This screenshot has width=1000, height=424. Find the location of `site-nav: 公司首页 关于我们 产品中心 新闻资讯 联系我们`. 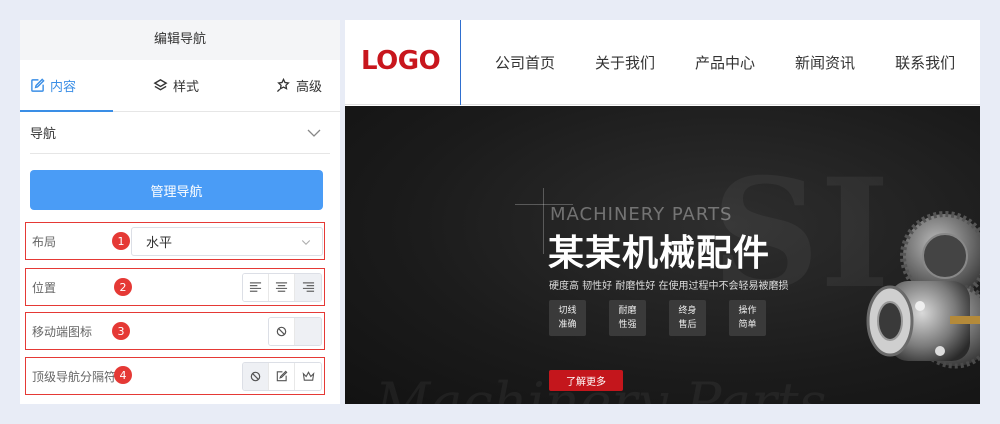

site-nav: 公司首页 关于我们 产品中心 新闻资讯 联系我们 is located at coordinates (737, 62).